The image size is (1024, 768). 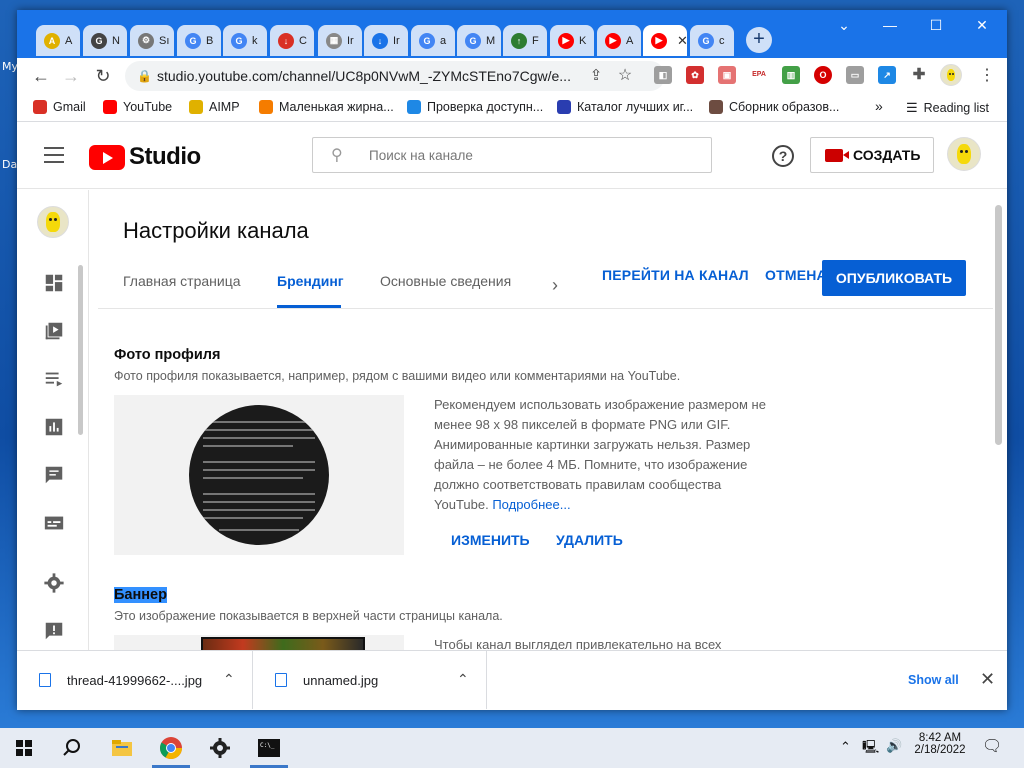 I want to click on show-all-downloads-link: Show all, so click(x=933, y=680).